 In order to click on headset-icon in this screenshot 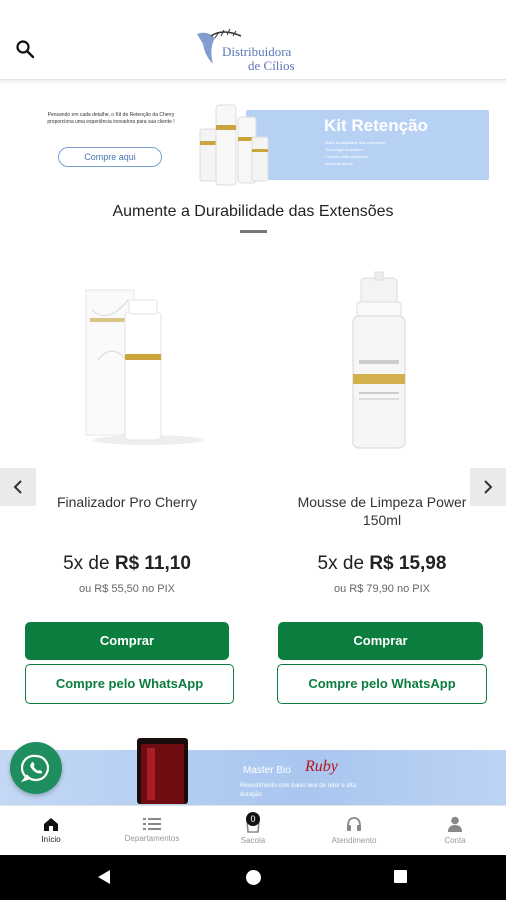, I will do `click(354, 824)`.